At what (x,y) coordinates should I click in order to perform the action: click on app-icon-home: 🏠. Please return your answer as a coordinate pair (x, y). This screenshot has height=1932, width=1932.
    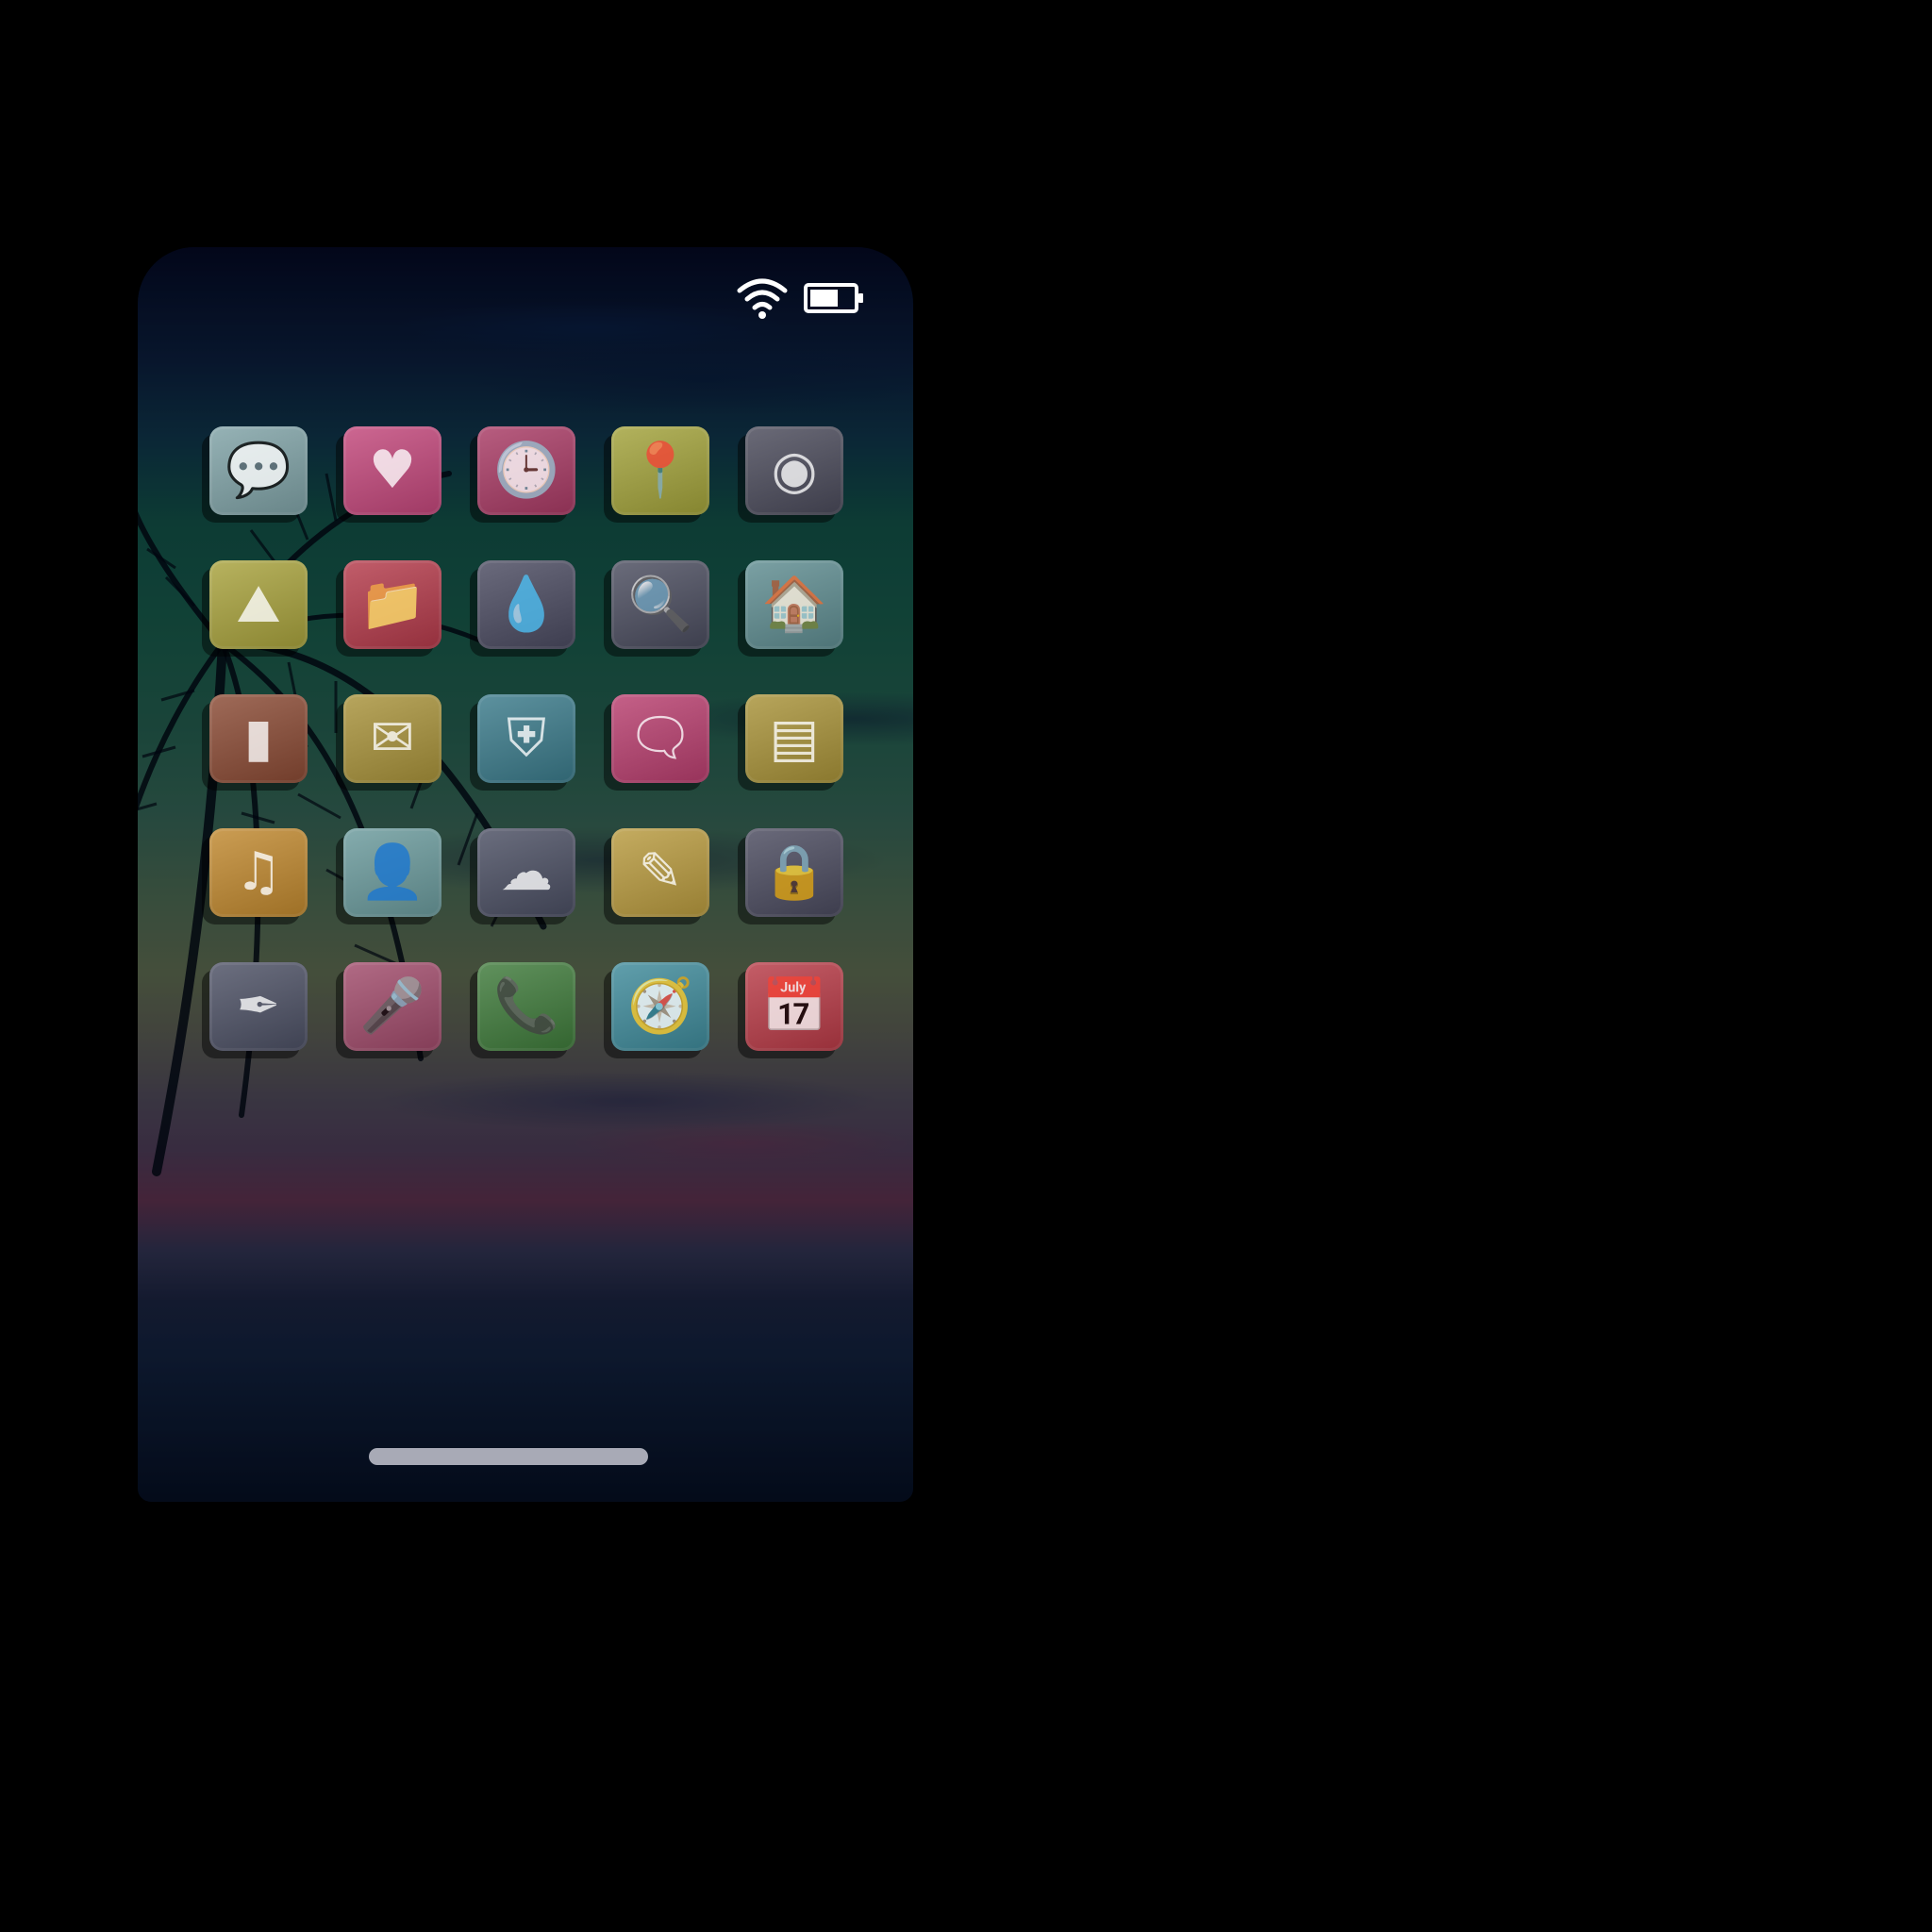
    Looking at the image, I should click on (794, 605).